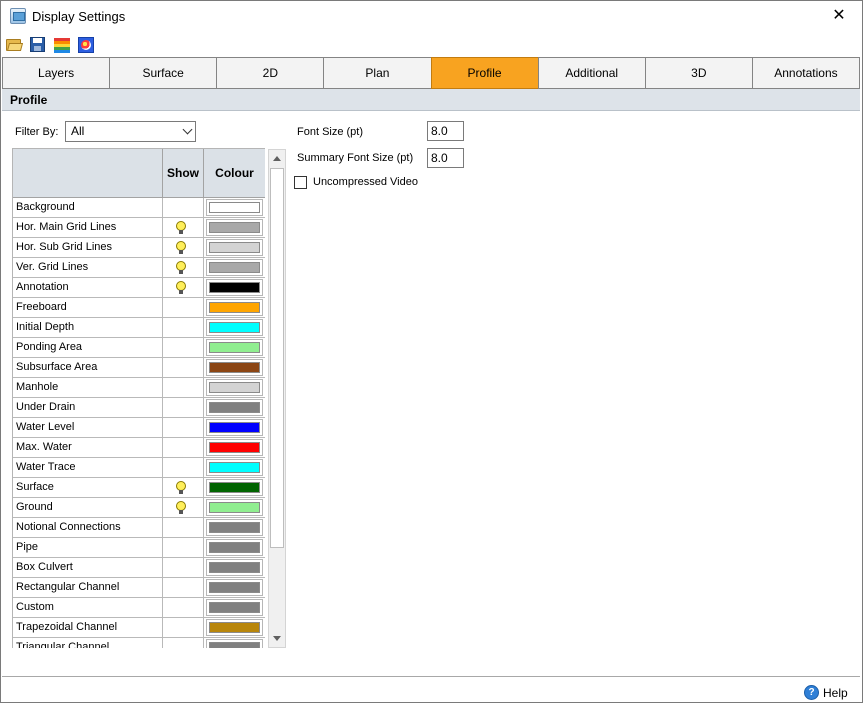 Image resolution: width=863 pixels, height=703 pixels. Describe the element at coordinates (139, 568) in the screenshot. I see `table-row: Box Culvert` at that location.